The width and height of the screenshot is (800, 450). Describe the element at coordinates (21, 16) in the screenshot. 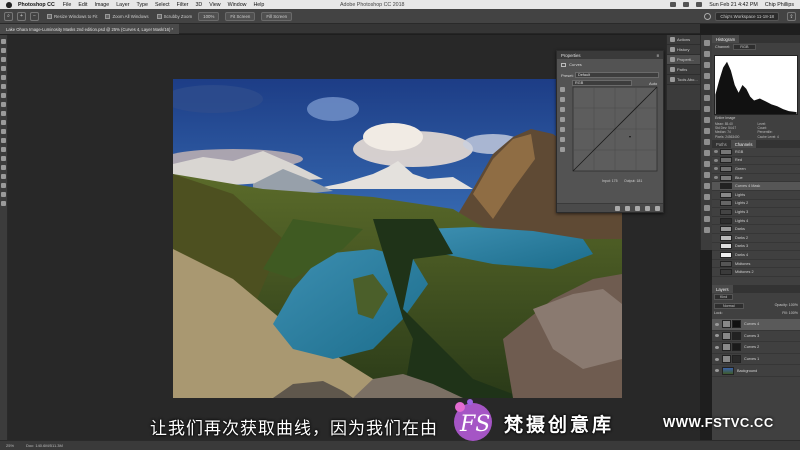

I see `zoom-in-icon: +` at that location.